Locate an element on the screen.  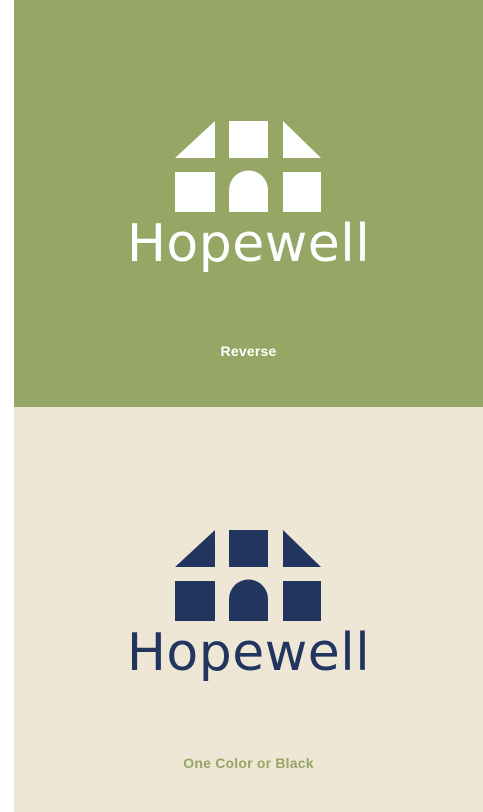
caption: Reverse is located at coordinates (248, 351).